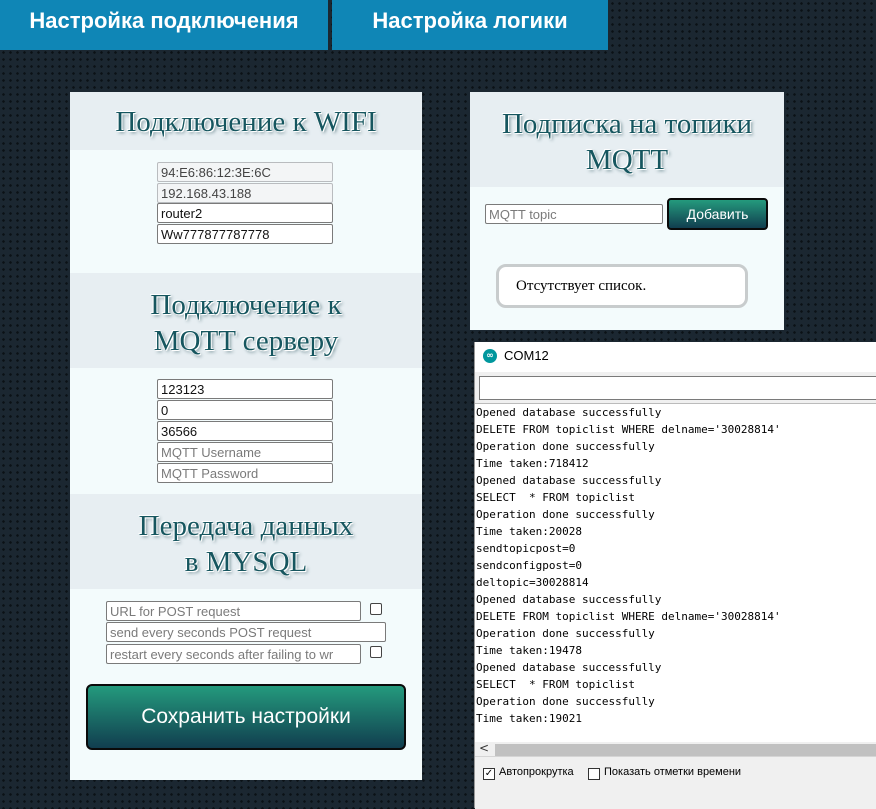 This screenshot has width=876, height=809. I want to click on mqtt-topic-input, so click(574, 214).